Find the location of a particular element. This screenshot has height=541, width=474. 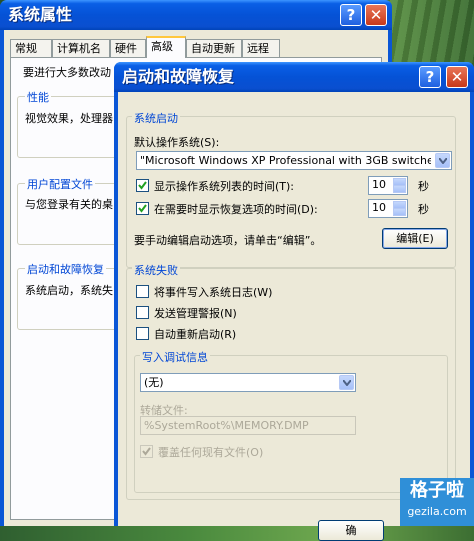

help-icon: ? is located at coordinates (351, 15).